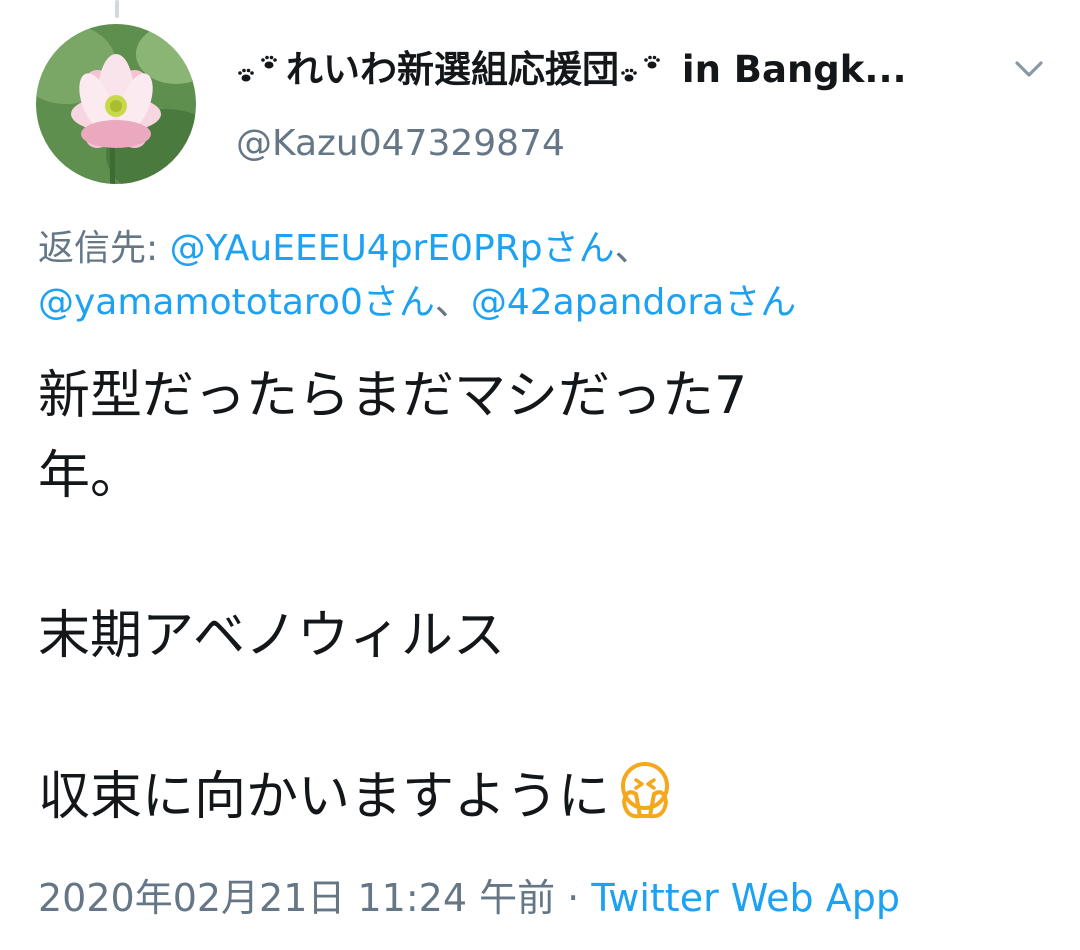 This screenshot has width=1080, height=950. I want to click on tweet-text-line-last: 収束に向かいますように, so click(543, 796).